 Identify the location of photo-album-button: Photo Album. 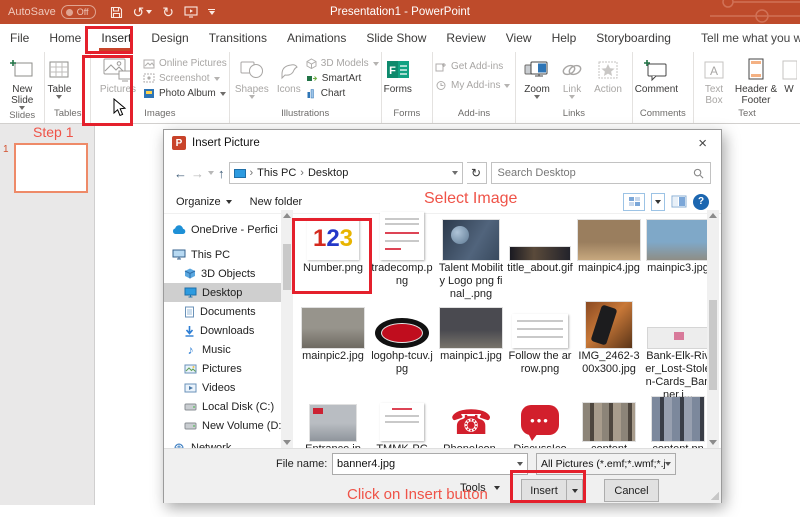
(185, 93).